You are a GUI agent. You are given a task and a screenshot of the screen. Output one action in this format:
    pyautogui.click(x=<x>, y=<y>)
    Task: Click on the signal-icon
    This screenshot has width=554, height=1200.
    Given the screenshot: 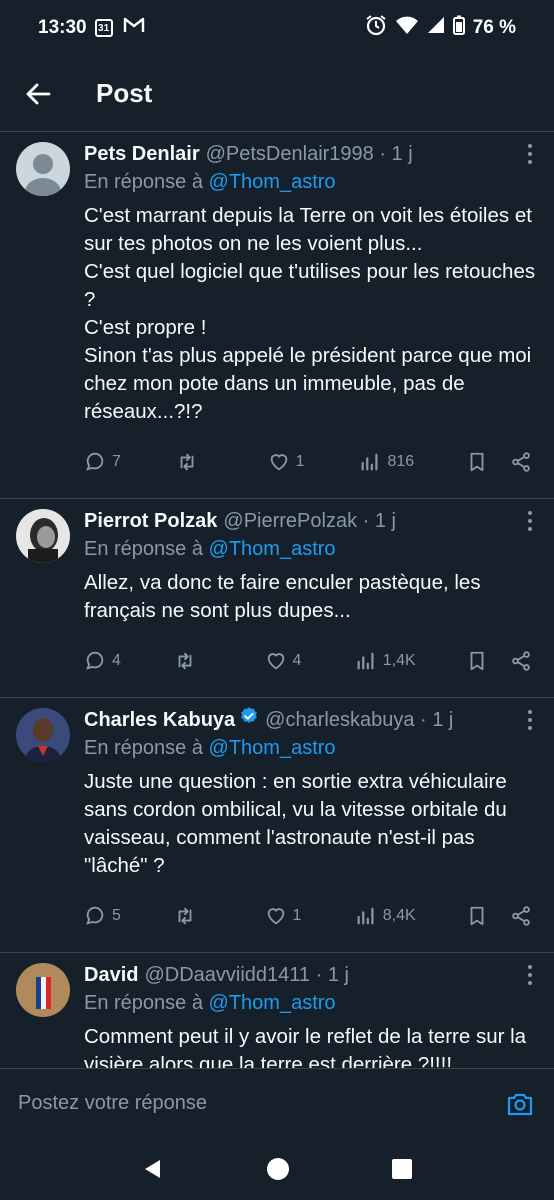 What is the action you would take?
    pyautogui.click(x=436, y=28)
    